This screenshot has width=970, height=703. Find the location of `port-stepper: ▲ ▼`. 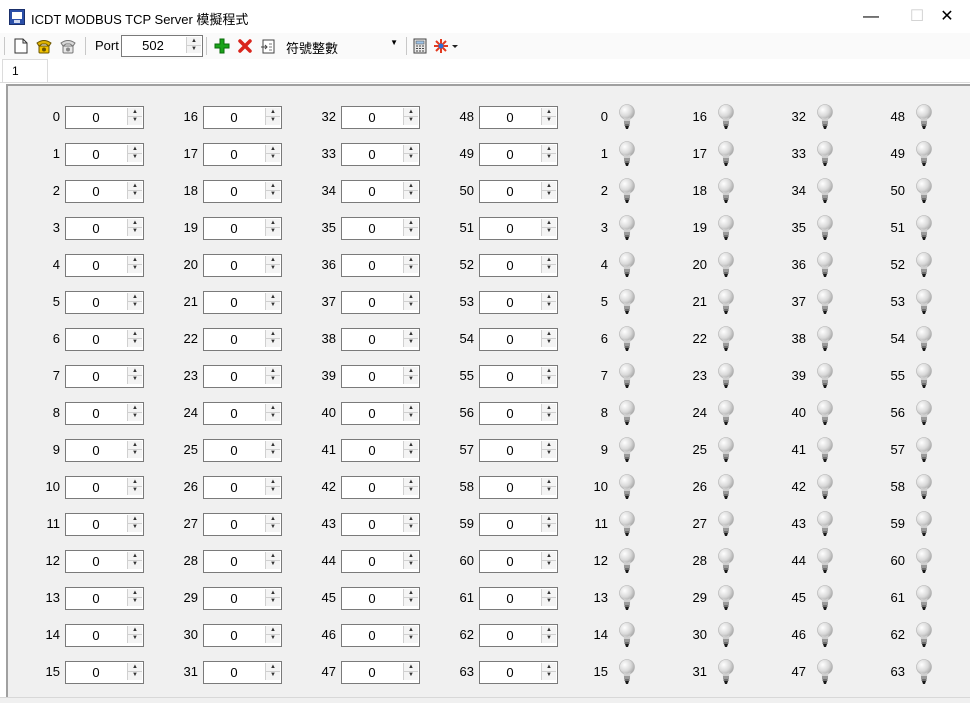

port-stepper: ▲ ▼ is located at coordinates (193, 45).